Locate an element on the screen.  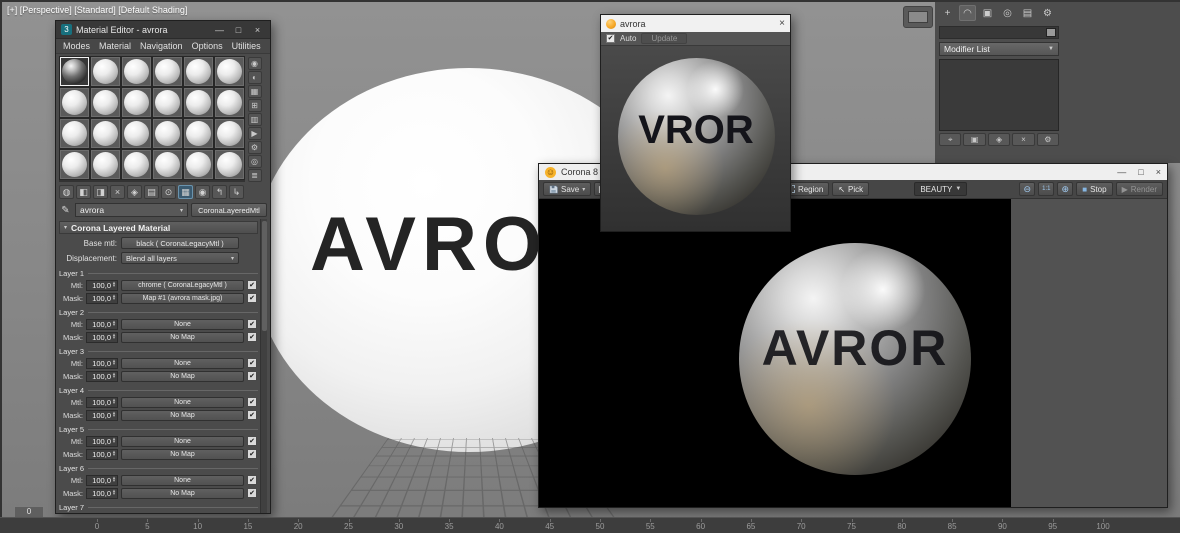
create-tab-icon: + is located at coordinates (947, 13).